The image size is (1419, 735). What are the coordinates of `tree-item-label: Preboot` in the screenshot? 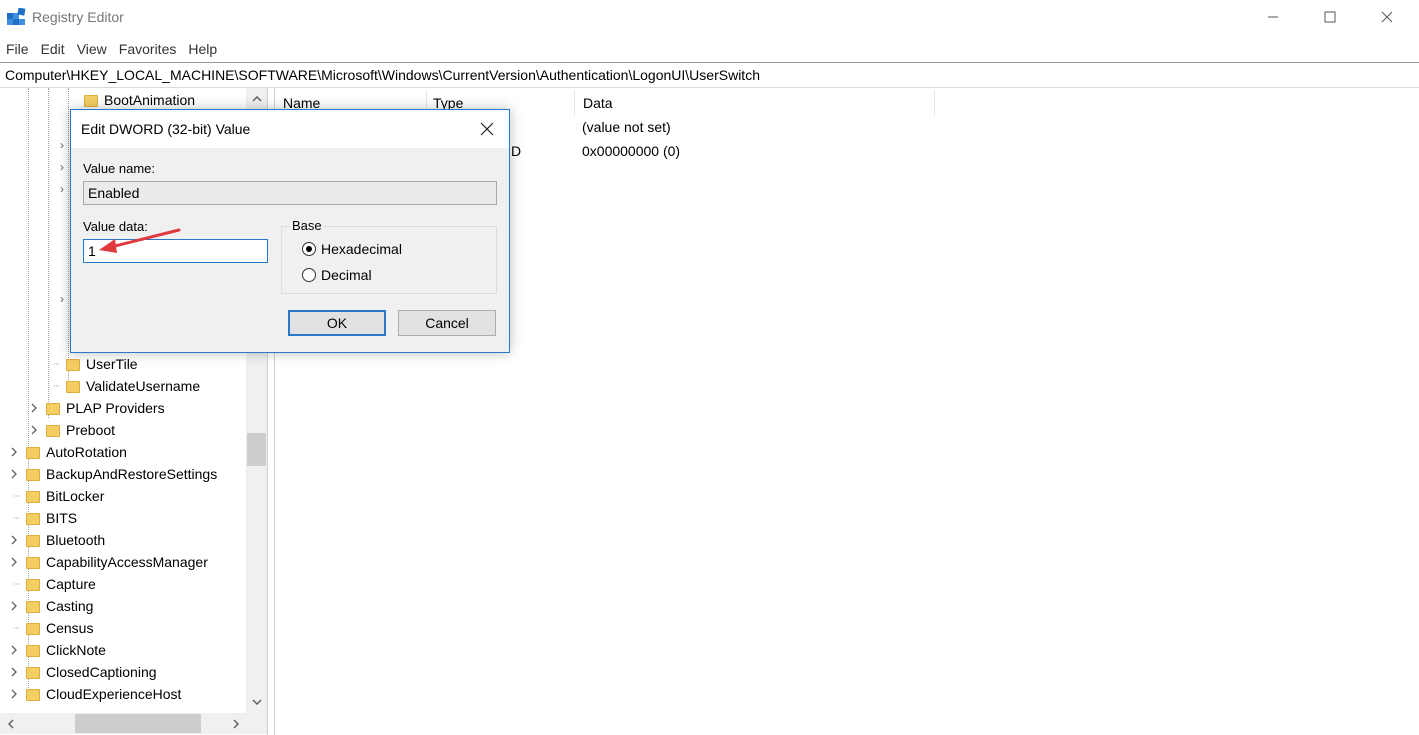 It's located at (91, 430).